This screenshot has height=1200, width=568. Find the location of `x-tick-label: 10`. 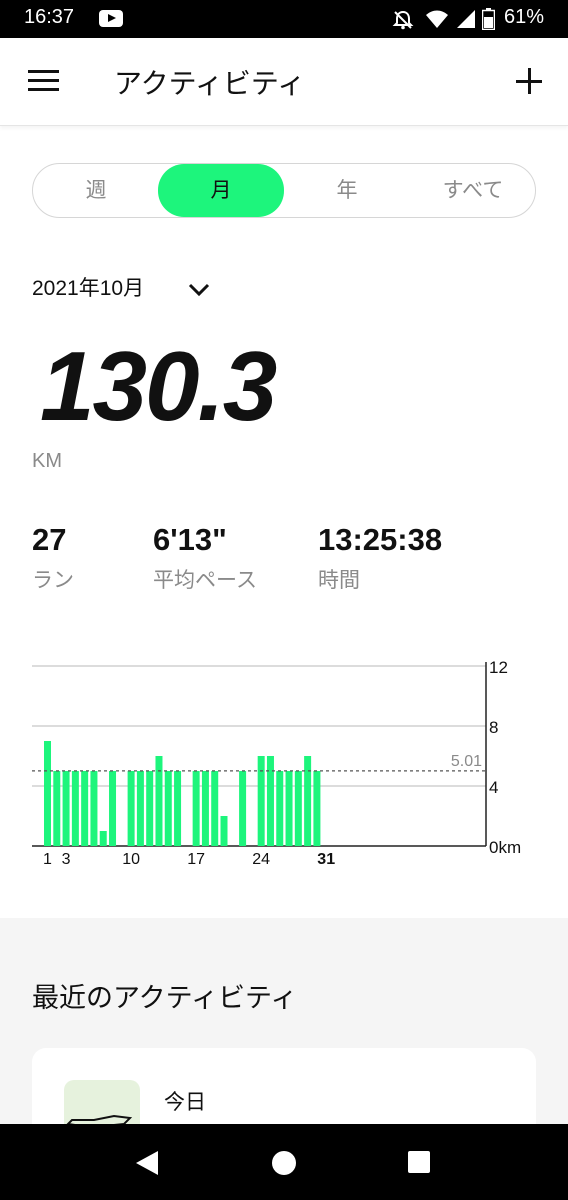

x-tick-label: 10 is located at coordinates (131, 859).